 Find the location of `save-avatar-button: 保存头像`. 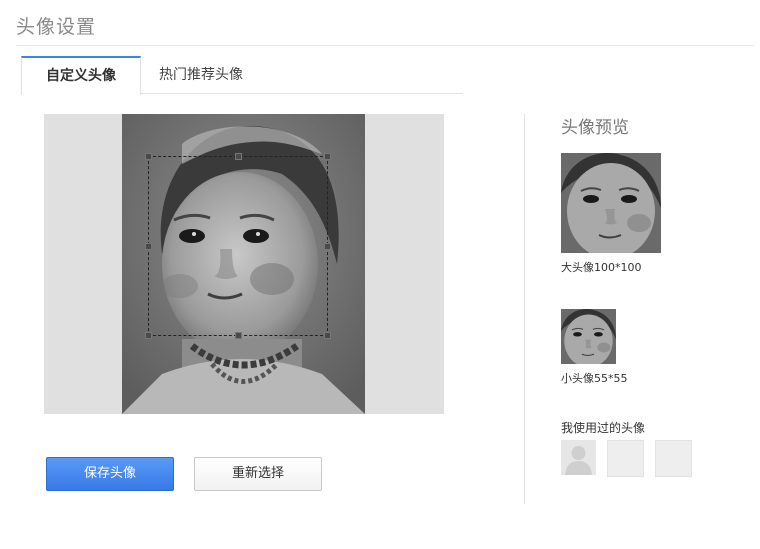

save-avatar-button: 保存头像 is located at coordinates (110, 474).